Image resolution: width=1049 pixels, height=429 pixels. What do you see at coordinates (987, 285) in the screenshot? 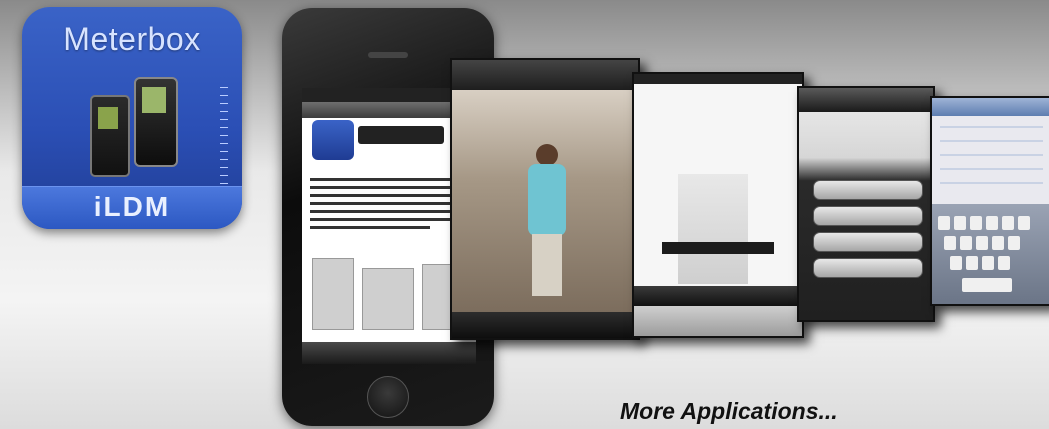
I see `keyboard-space-key` at bounding box center [987, 285].